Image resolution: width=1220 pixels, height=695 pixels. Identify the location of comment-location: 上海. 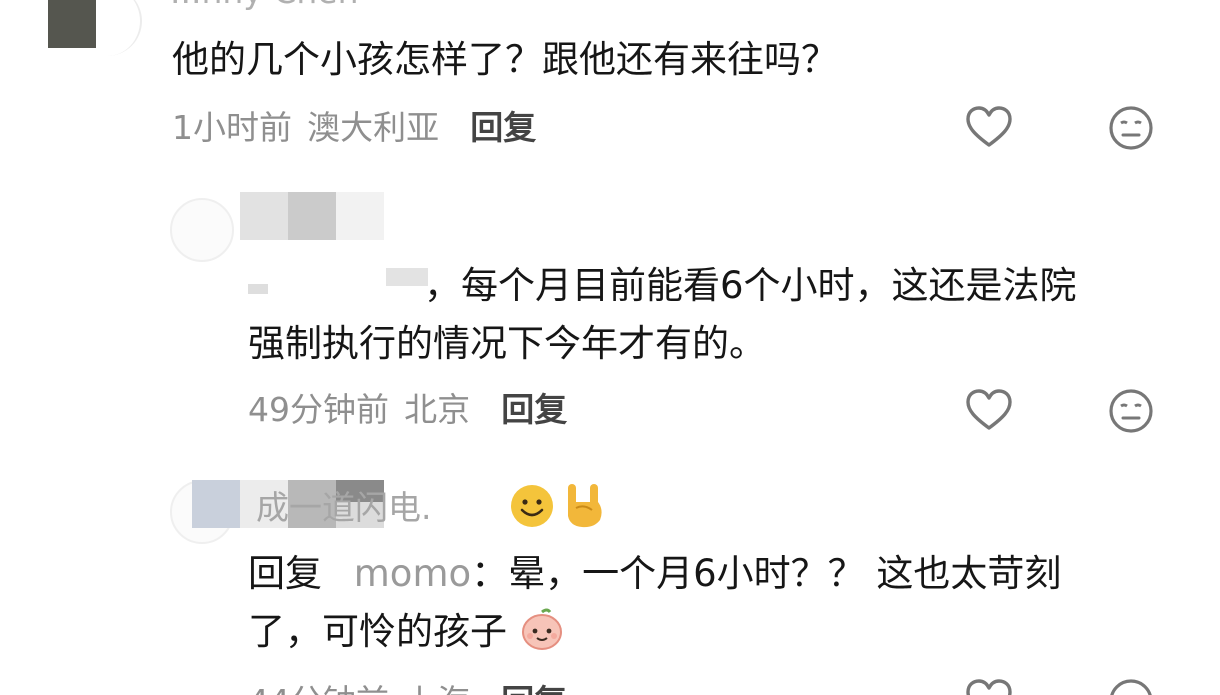
(437, 688).